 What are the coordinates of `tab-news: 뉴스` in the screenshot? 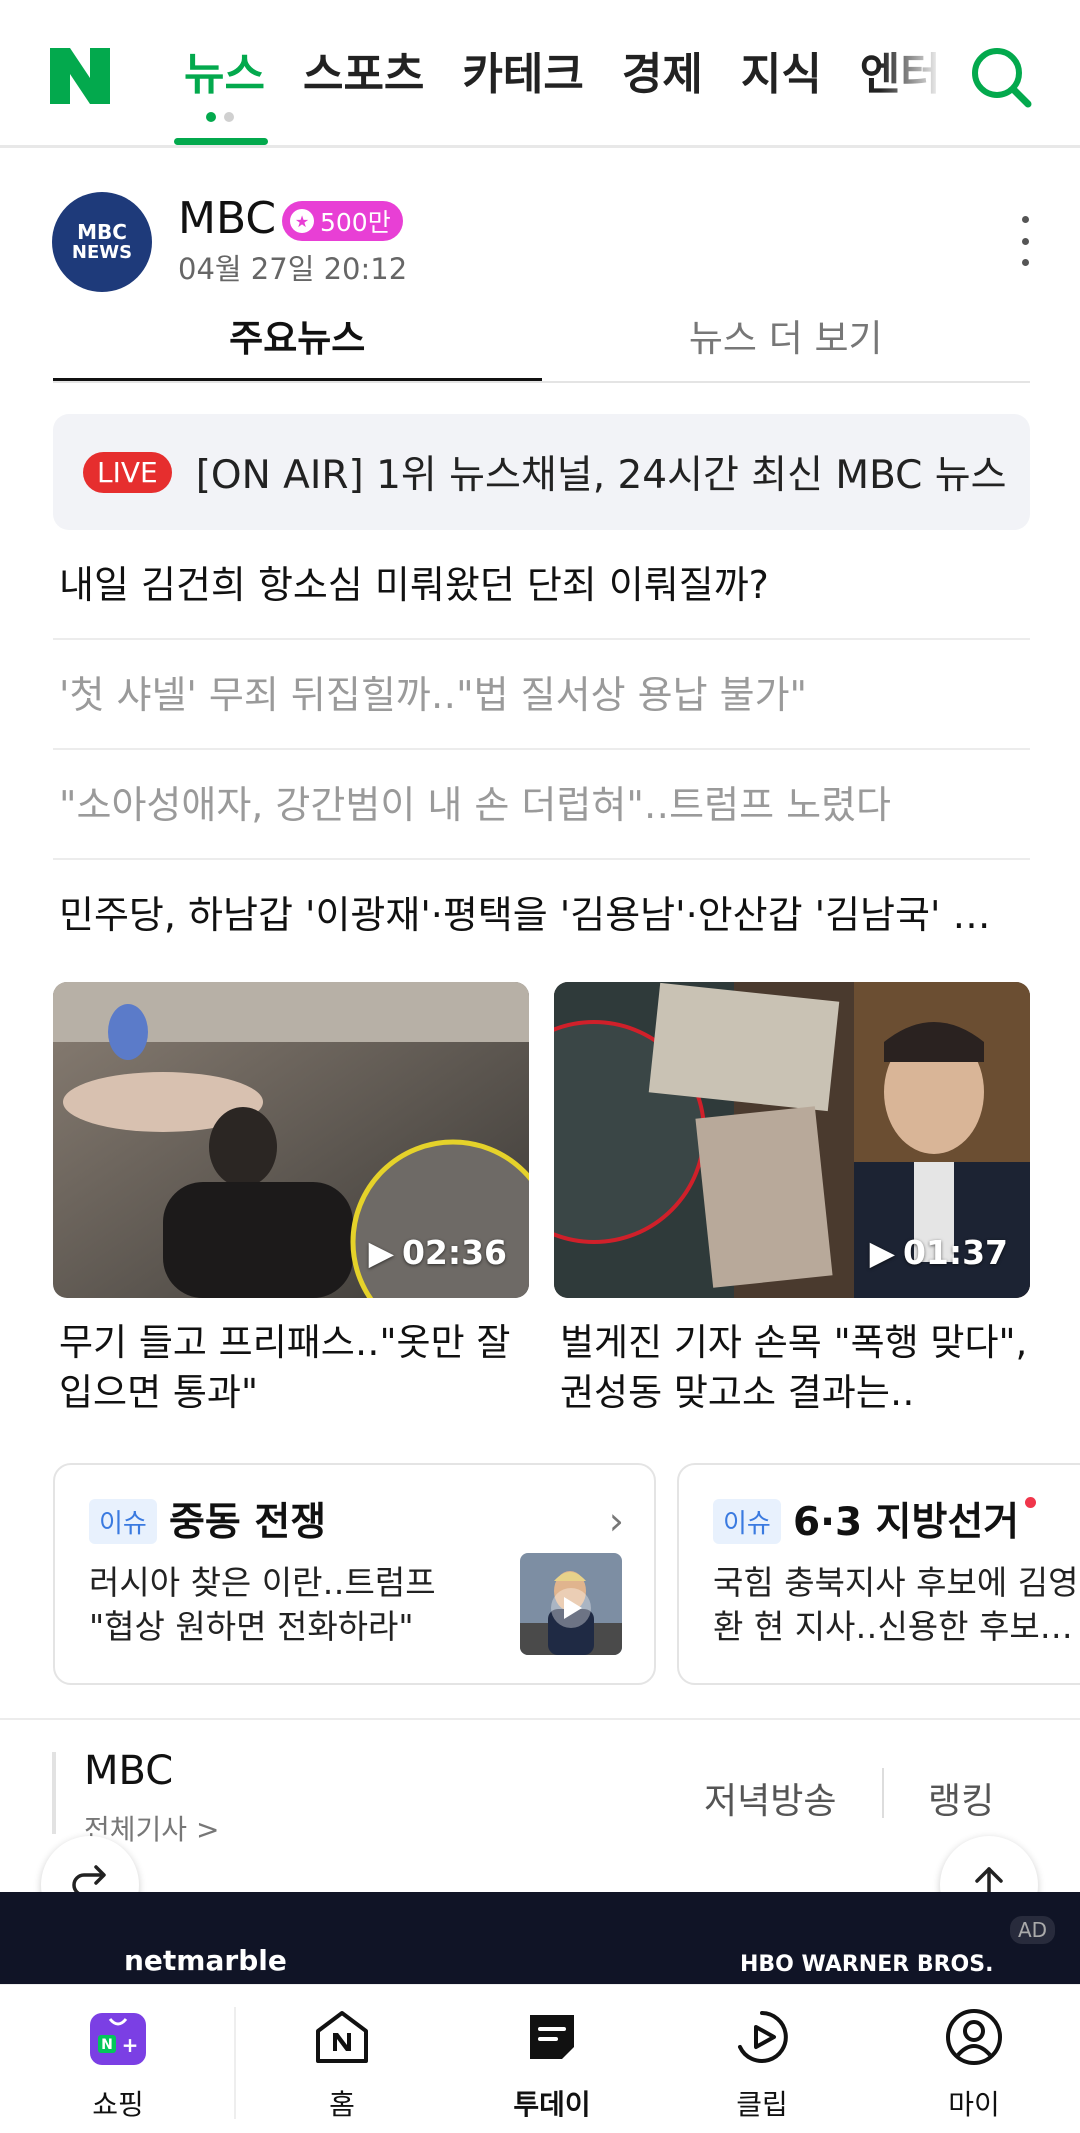 It's located at (224, 75).